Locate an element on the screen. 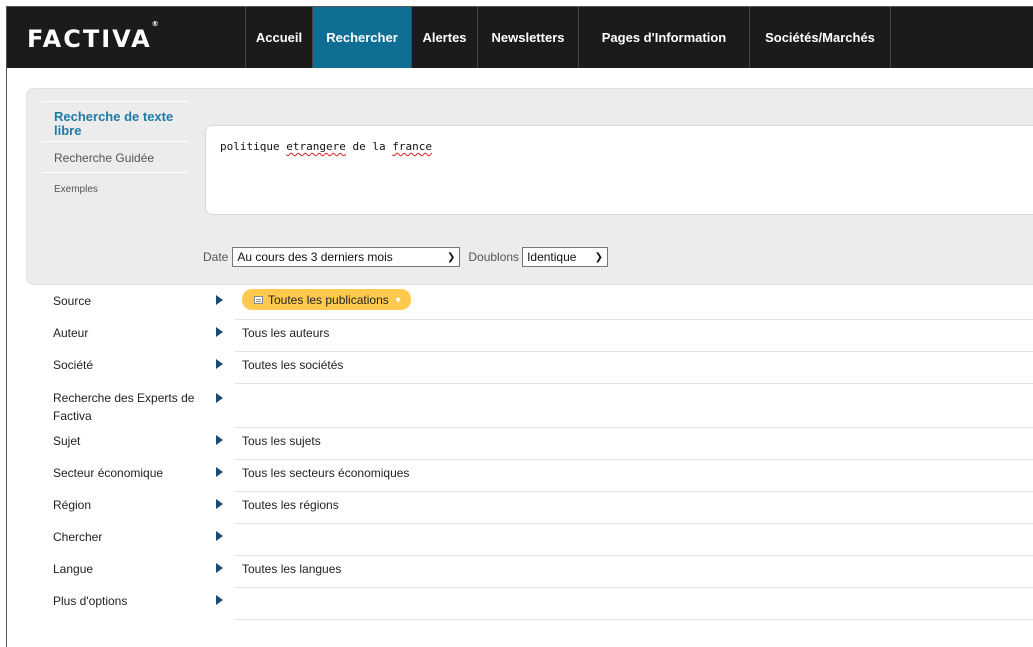 The height and width of the screenshot is (647, 1033). filter-value: Tous les sujets is located at coordinates (281, 441).